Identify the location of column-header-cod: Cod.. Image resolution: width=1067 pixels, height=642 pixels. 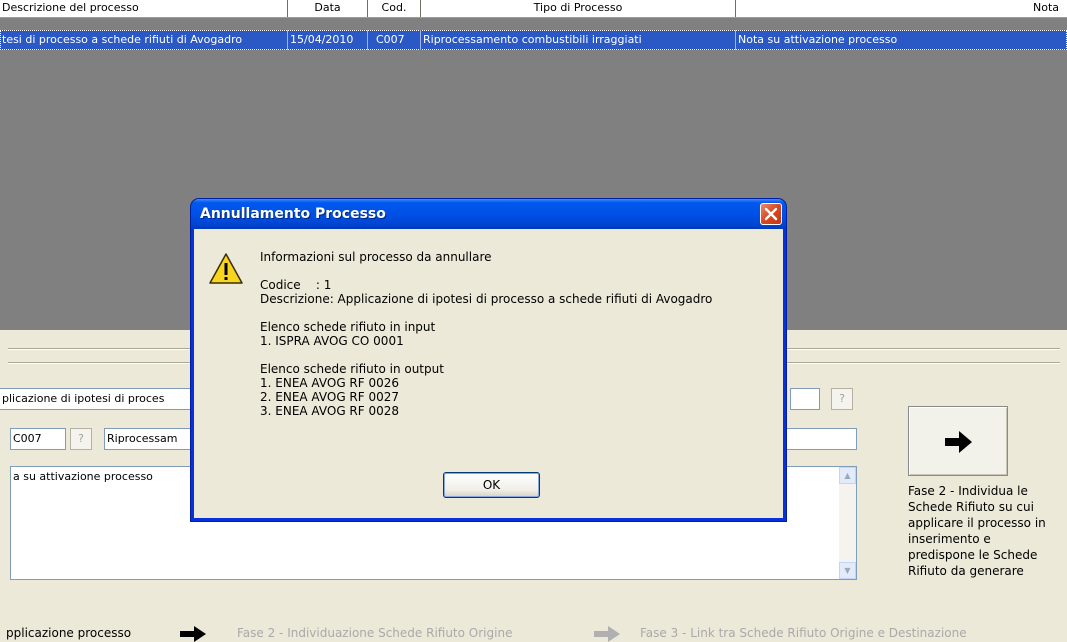
(394, 8).